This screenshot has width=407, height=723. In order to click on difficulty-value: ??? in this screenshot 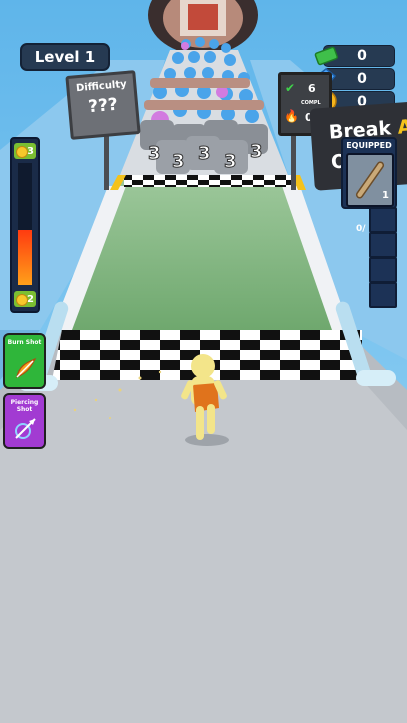, I will do `click(103, 106)`.